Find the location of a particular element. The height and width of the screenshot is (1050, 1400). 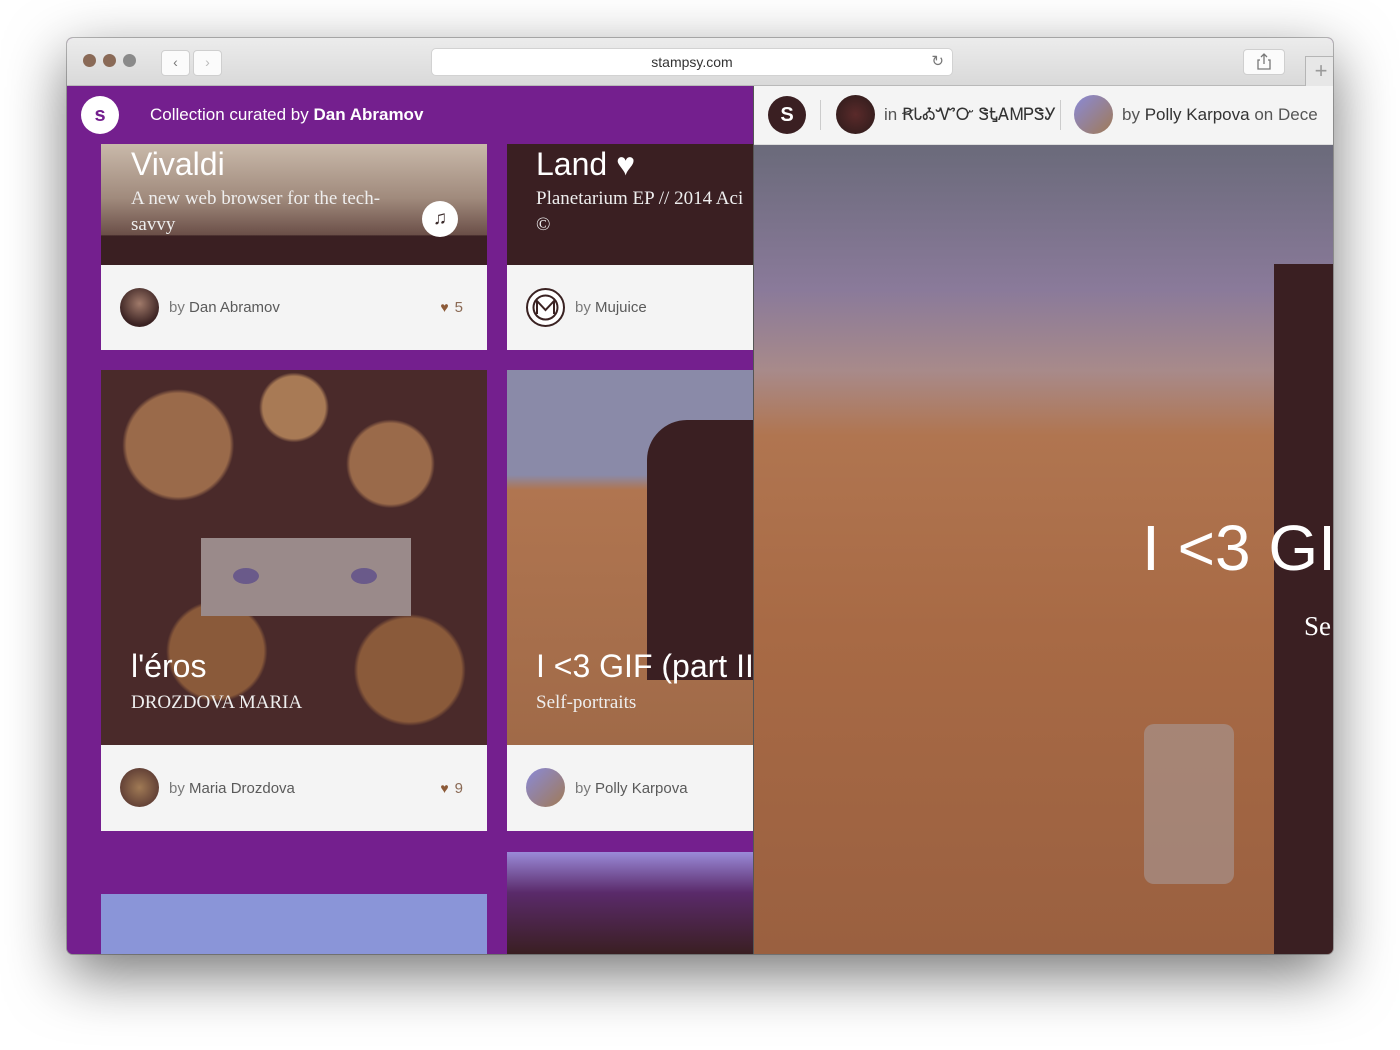

card-image: Land ♥ Planetarium EP // 2014 Aci © is located at coordinates (630, 204).